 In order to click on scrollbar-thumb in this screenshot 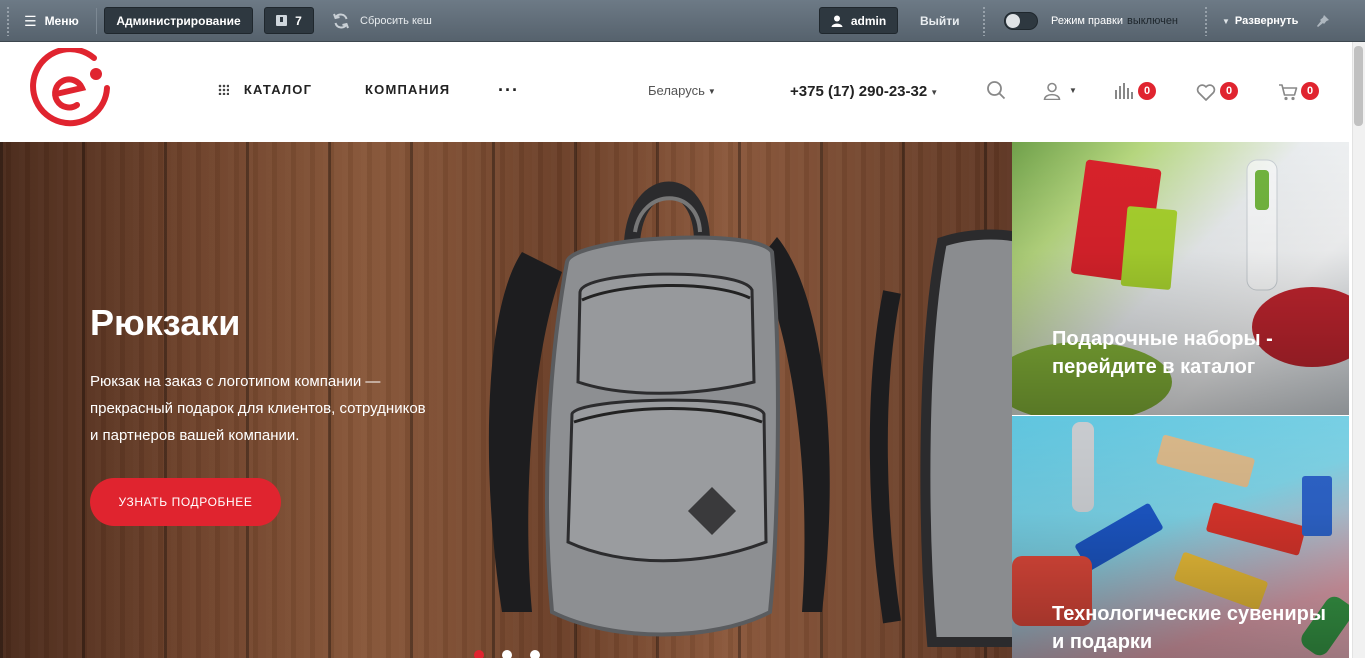, I will do `click(1358, 86)`.